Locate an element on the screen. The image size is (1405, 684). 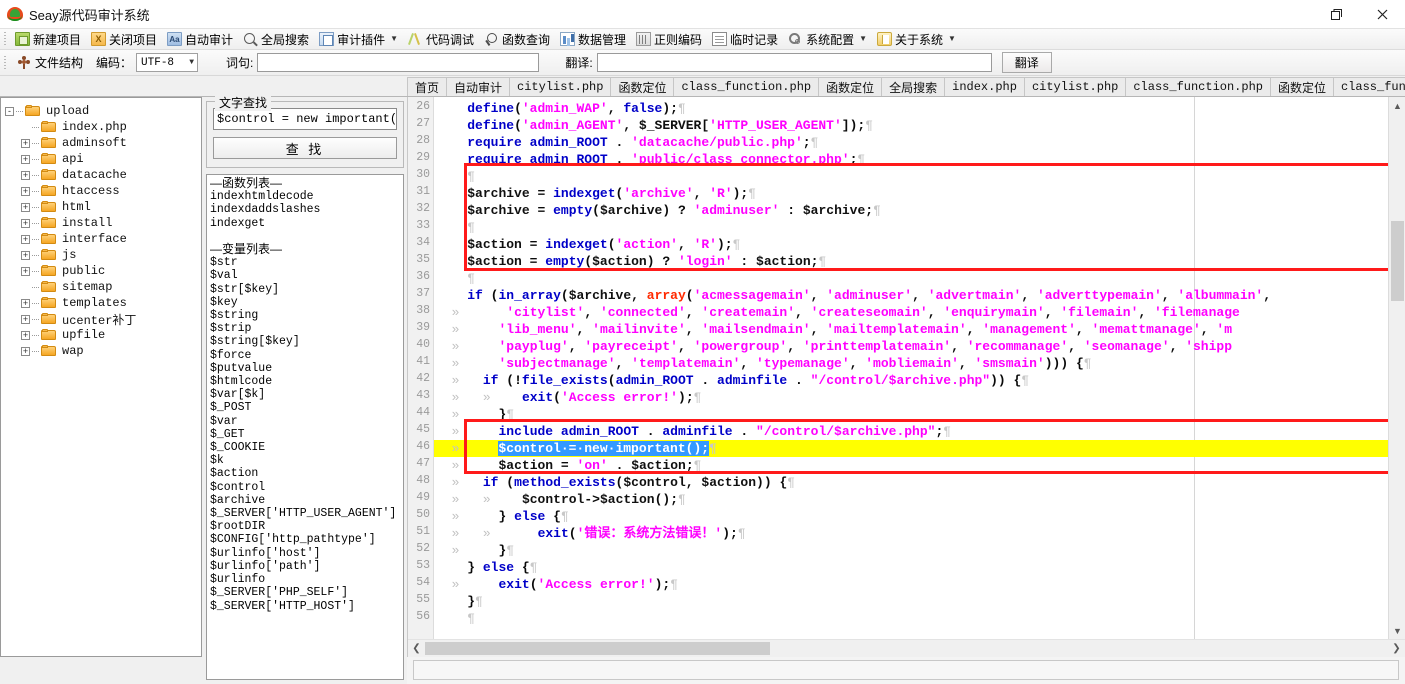
menu-item-code-debug: 代码调试 is located at coordinates (441, 39).